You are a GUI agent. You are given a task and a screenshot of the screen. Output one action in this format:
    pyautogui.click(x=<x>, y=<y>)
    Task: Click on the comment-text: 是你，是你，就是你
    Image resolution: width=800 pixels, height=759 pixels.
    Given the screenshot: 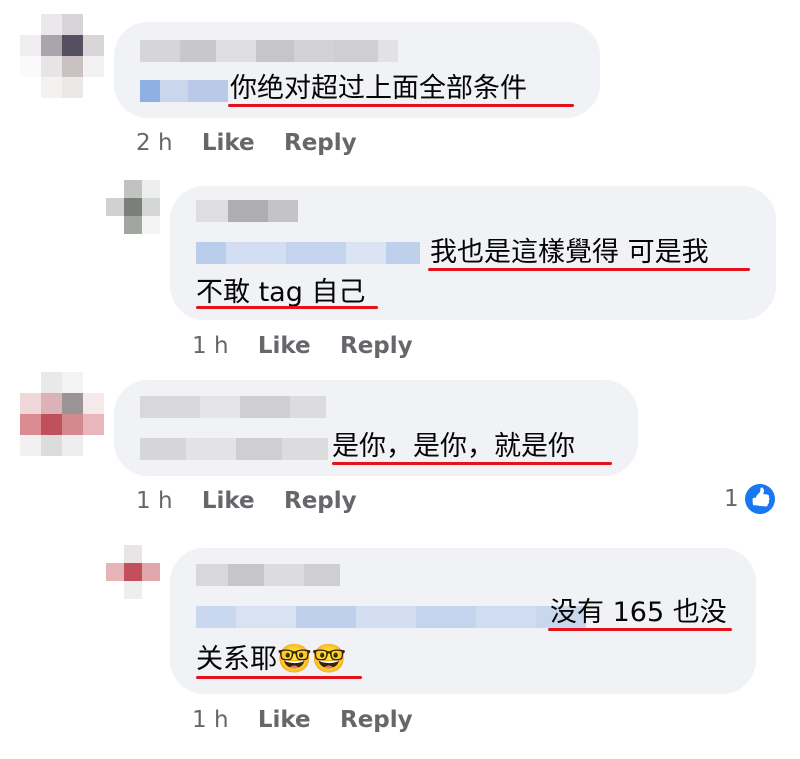 What is the action you would take?
    pyautogui.click(x=453, y=446)
    